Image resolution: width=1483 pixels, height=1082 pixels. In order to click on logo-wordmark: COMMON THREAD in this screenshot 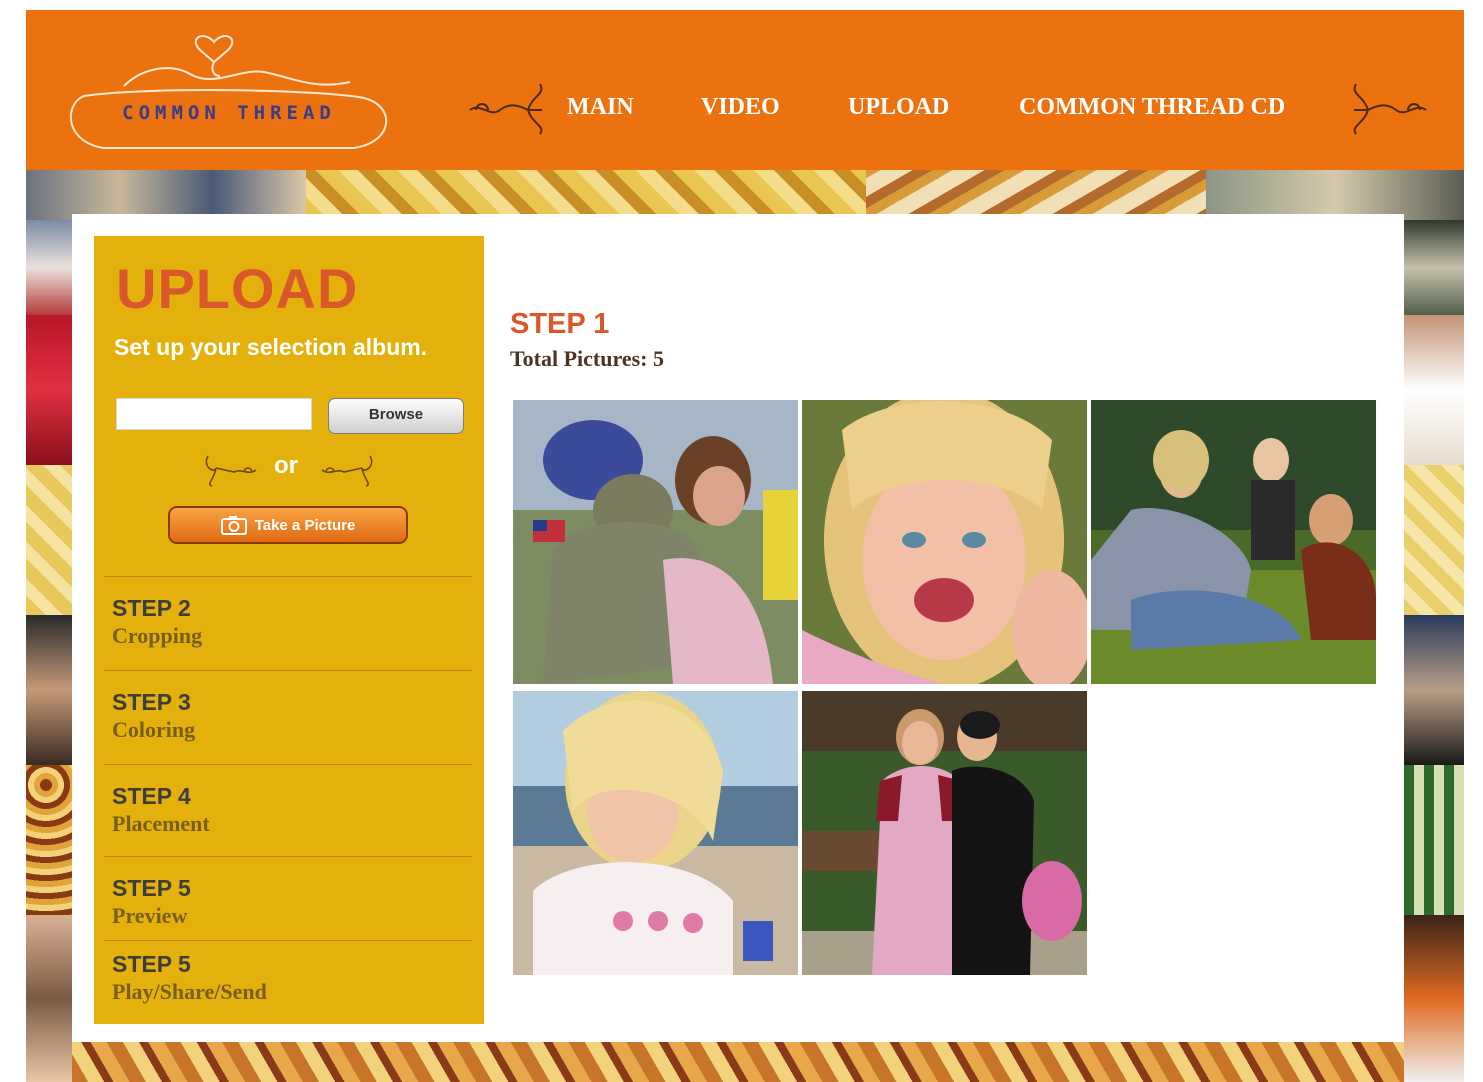, I will do `click(229, 113)`.